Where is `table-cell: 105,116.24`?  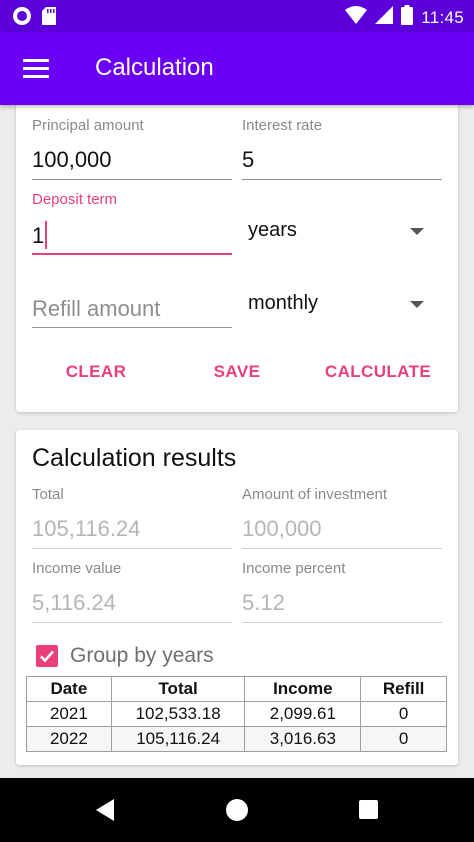
table-cell: 105,116.24 is located at coordinates (178, 739).